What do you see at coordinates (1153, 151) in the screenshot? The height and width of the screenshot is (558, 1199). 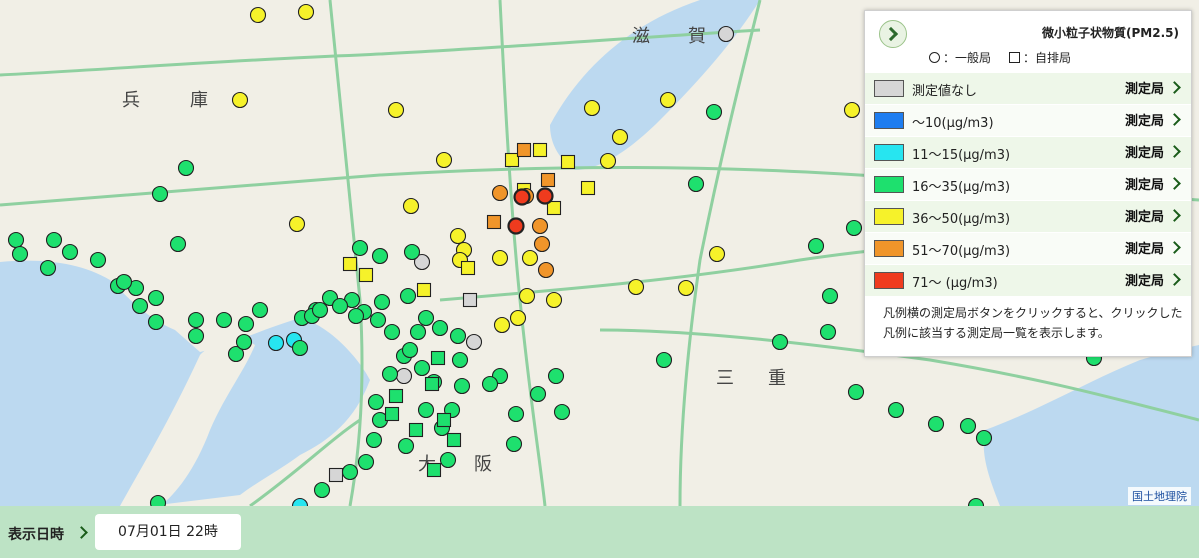 I see `station-list-button-11-15: 測定局` at bounding box center [1153, 151].